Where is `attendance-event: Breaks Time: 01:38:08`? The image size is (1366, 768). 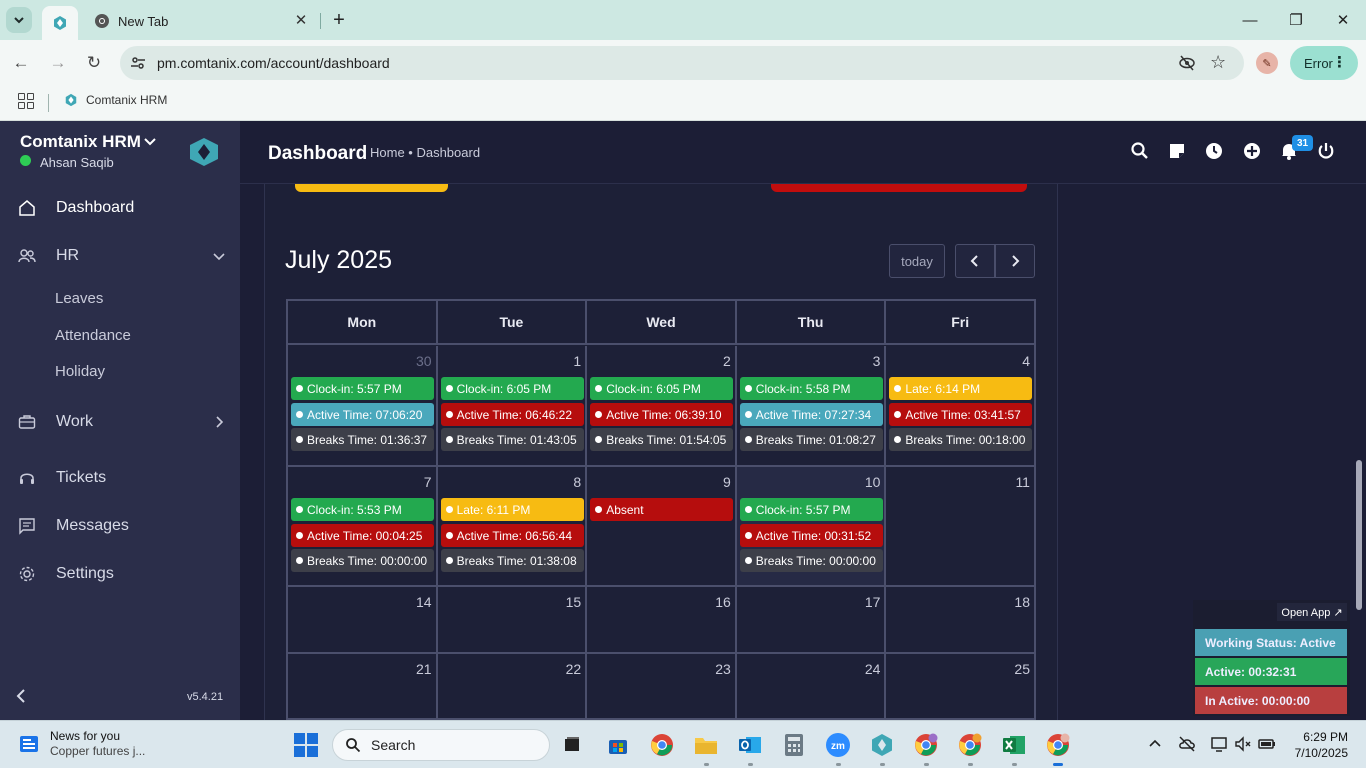
attendance-event: Breaks Time: 01:38:08 is located at coordinates (512, 560).